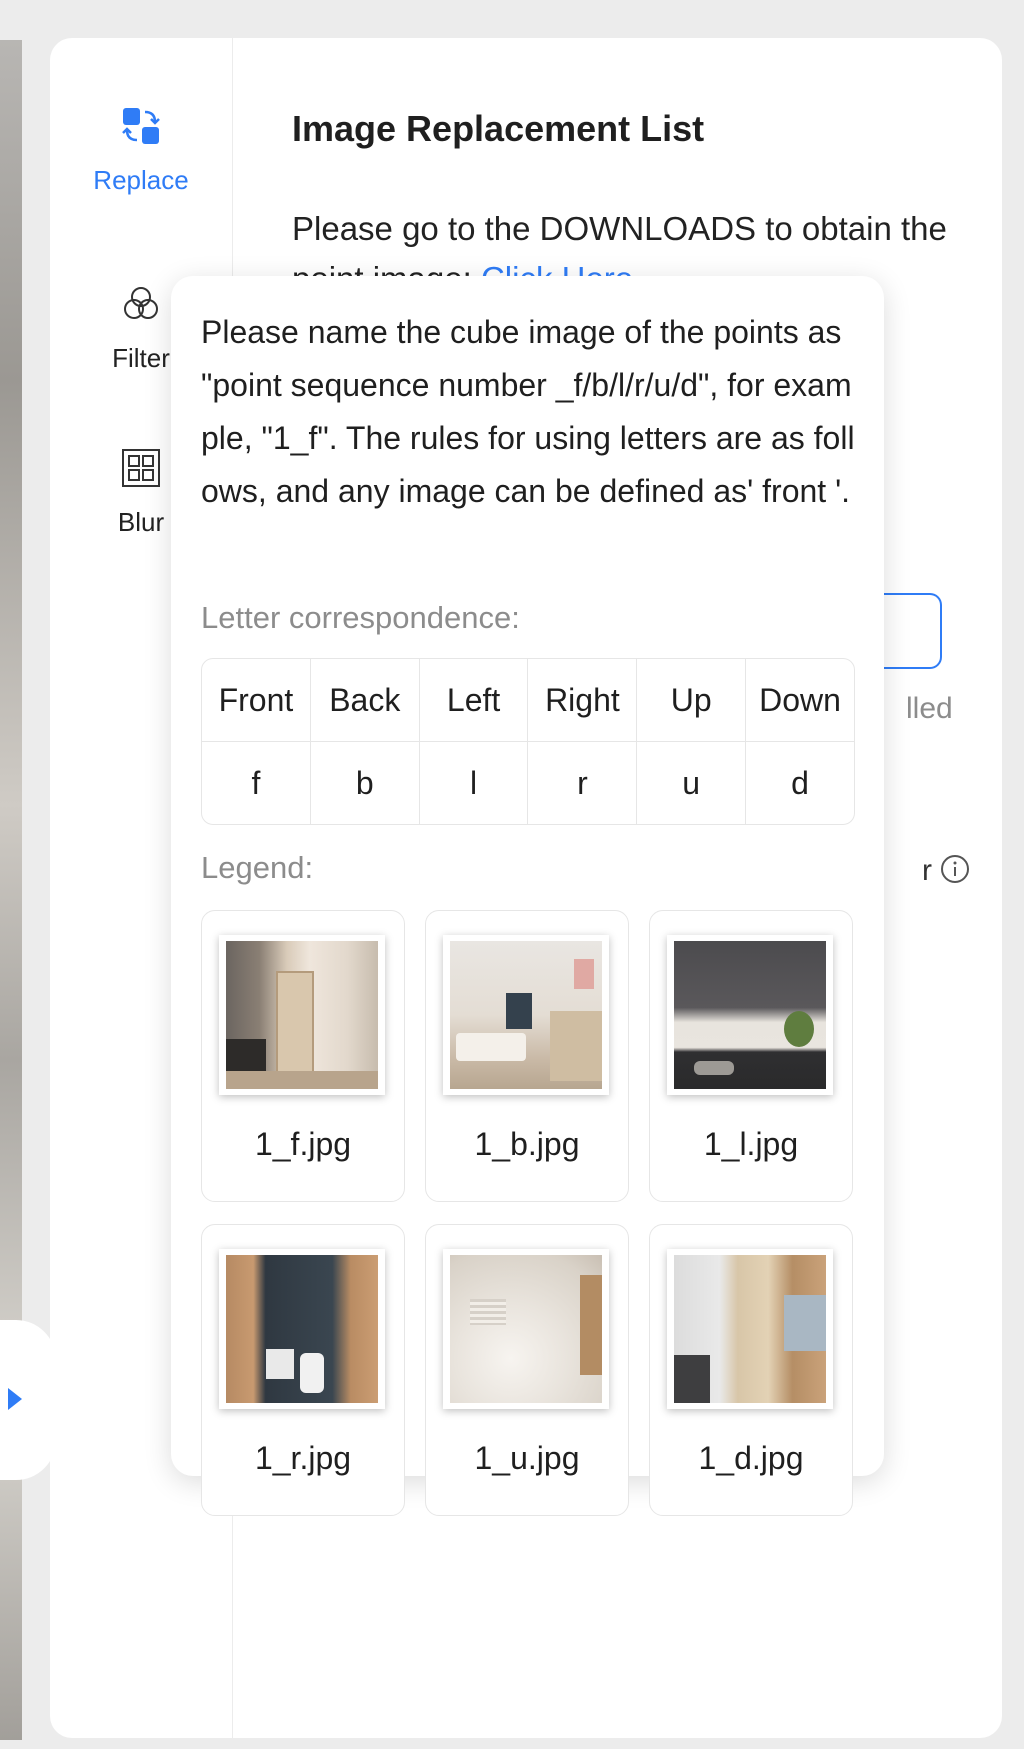 The image size is (1024, 1749). What do you see at coordinates (751, 1144) in the screenshot?
I see `legend-file-name: 1_l.jpg` at bounding box center [751, 1144].